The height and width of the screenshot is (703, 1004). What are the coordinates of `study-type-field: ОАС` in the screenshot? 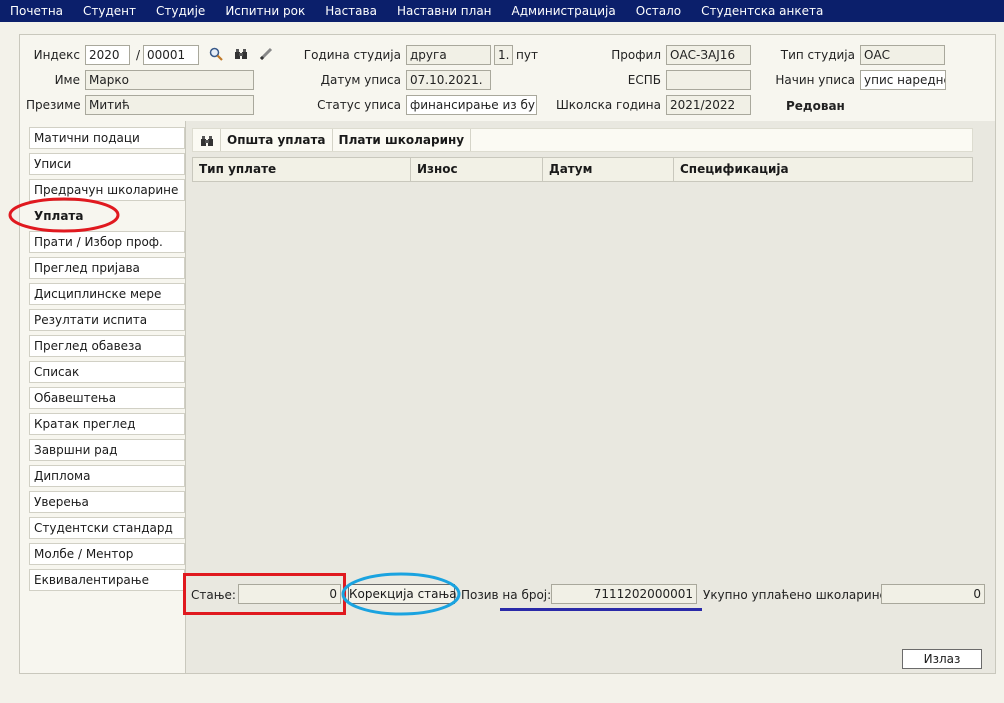 It's located at (902, 55).